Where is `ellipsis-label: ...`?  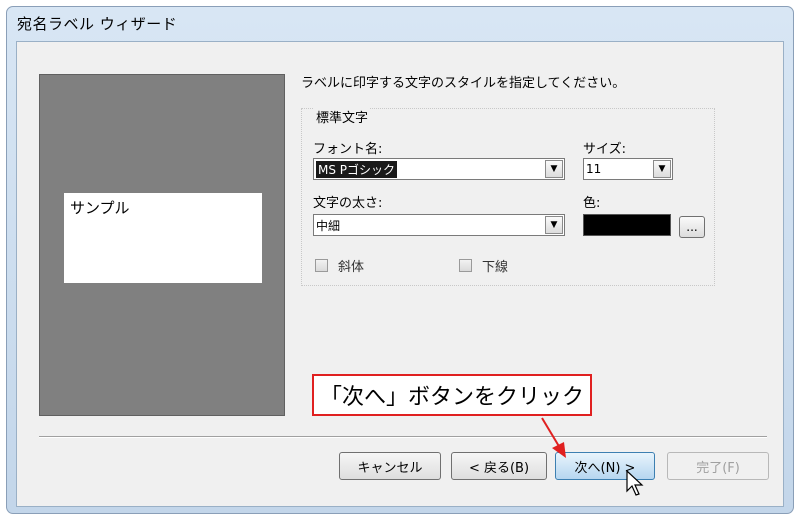 ellipsis-label: ... is located at coordinates (692, 227).